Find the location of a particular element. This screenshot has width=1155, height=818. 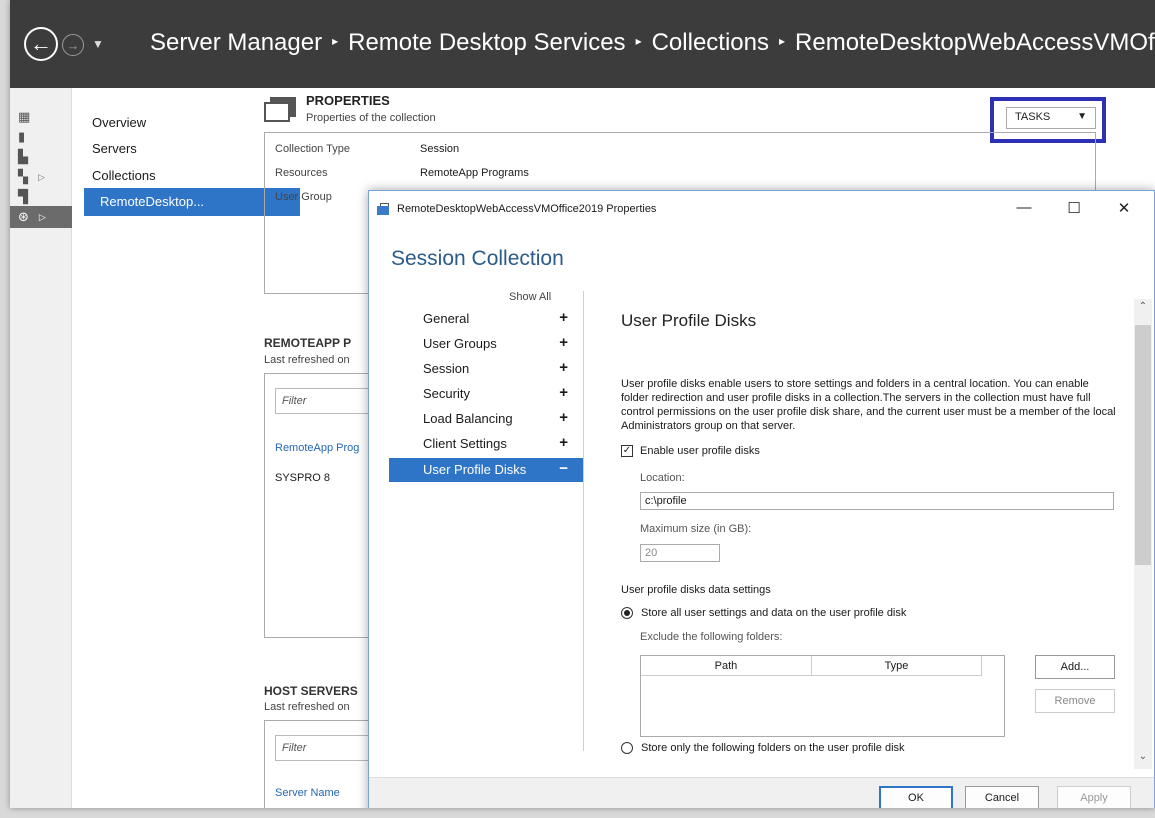

dialog-nav-load-balancing: Load Balancing + is located at coordinates (486, 419).